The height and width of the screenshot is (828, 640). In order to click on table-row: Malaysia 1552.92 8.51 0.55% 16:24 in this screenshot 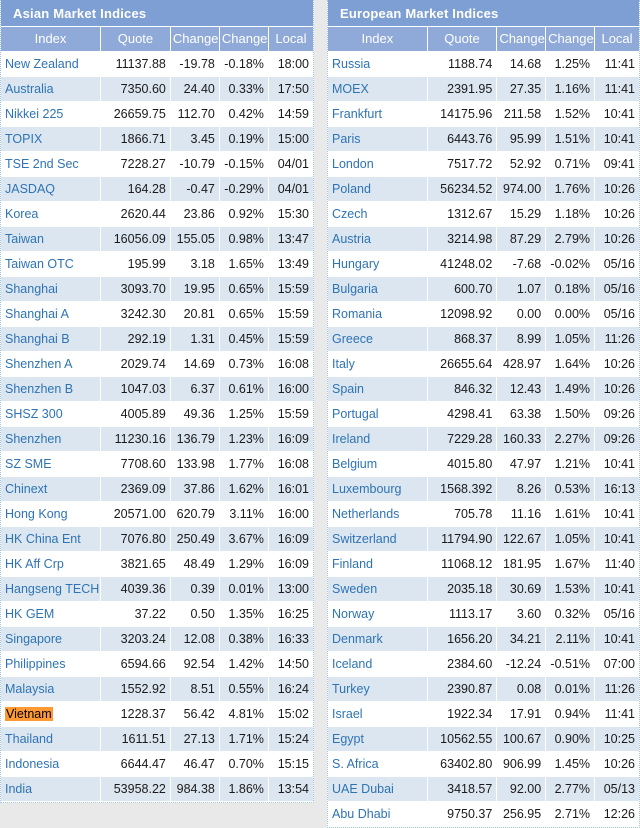, I will do `click(157, 689)`.